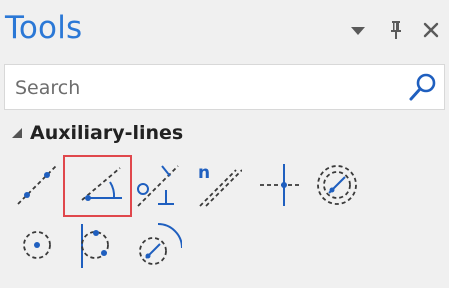 The width and height of the screenshot is (449, 288). Describe the element at coordinates (97, 186) in the screenshot. I see `selected-tool-highlight` at that location.